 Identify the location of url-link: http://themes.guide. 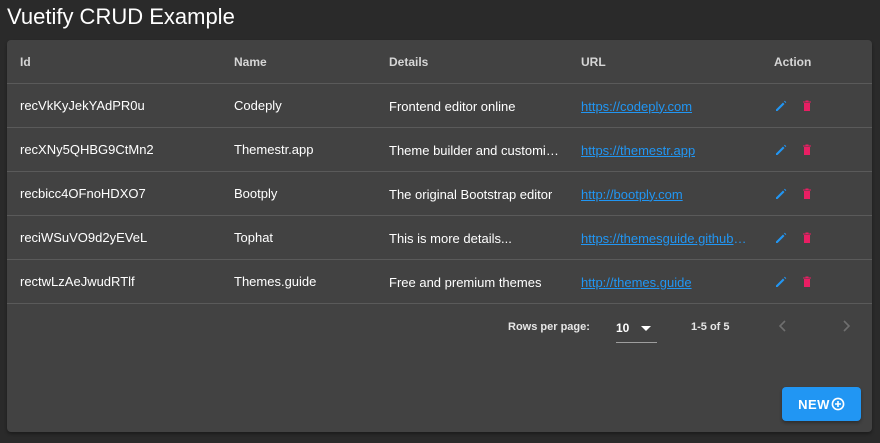
(636, 282).